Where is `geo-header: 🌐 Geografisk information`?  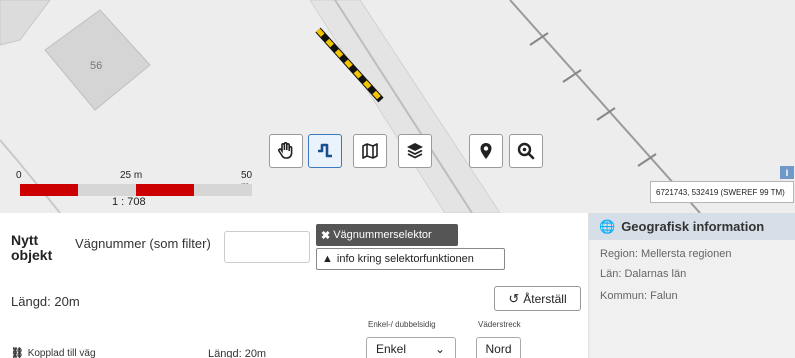 geo-header: 🌐 Geografisk information is located at coordinates (692, 226).